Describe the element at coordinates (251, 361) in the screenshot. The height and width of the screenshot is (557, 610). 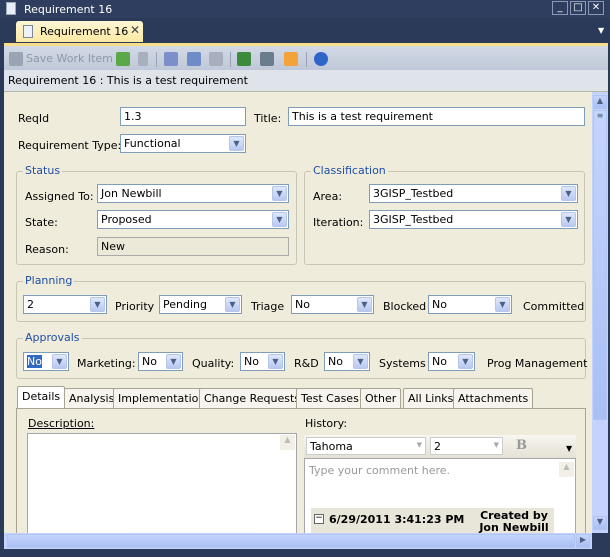
I see `quality-value: No` at that location.